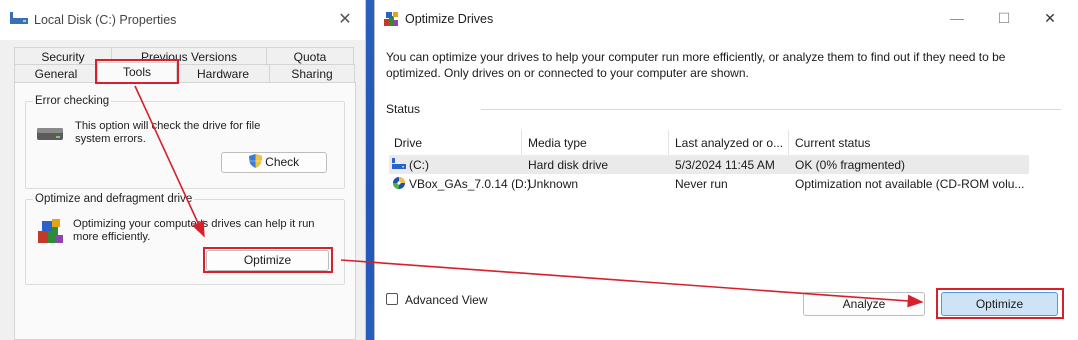 The width and height of the screenshot is (1078, 340). I want to click on optimize-properties-button: Optimize, so click(267, 260).